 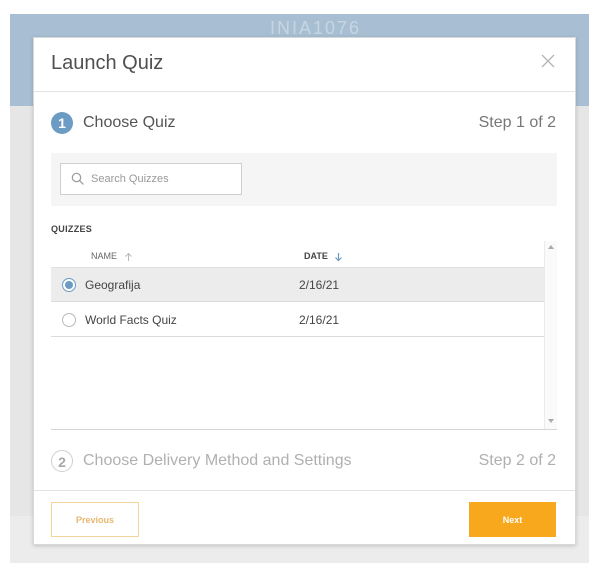 I want to click on quiz-name: World Facts Quiz, so click(x=131, y=320).